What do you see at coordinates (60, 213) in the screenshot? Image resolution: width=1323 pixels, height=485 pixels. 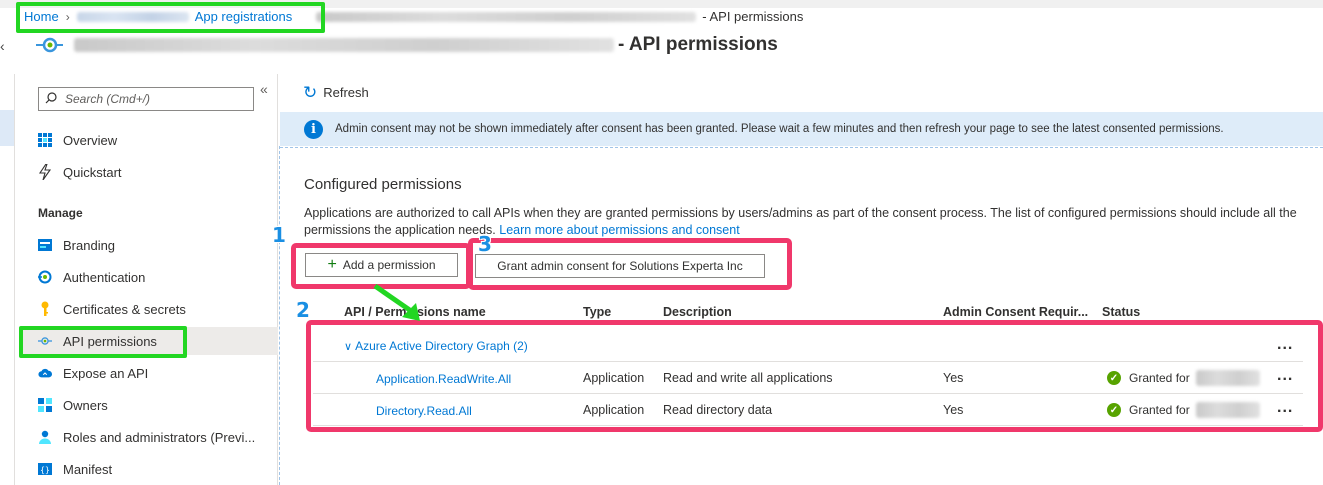 I see `section-heading-manage: Manage` at bounding box center [60, 213].